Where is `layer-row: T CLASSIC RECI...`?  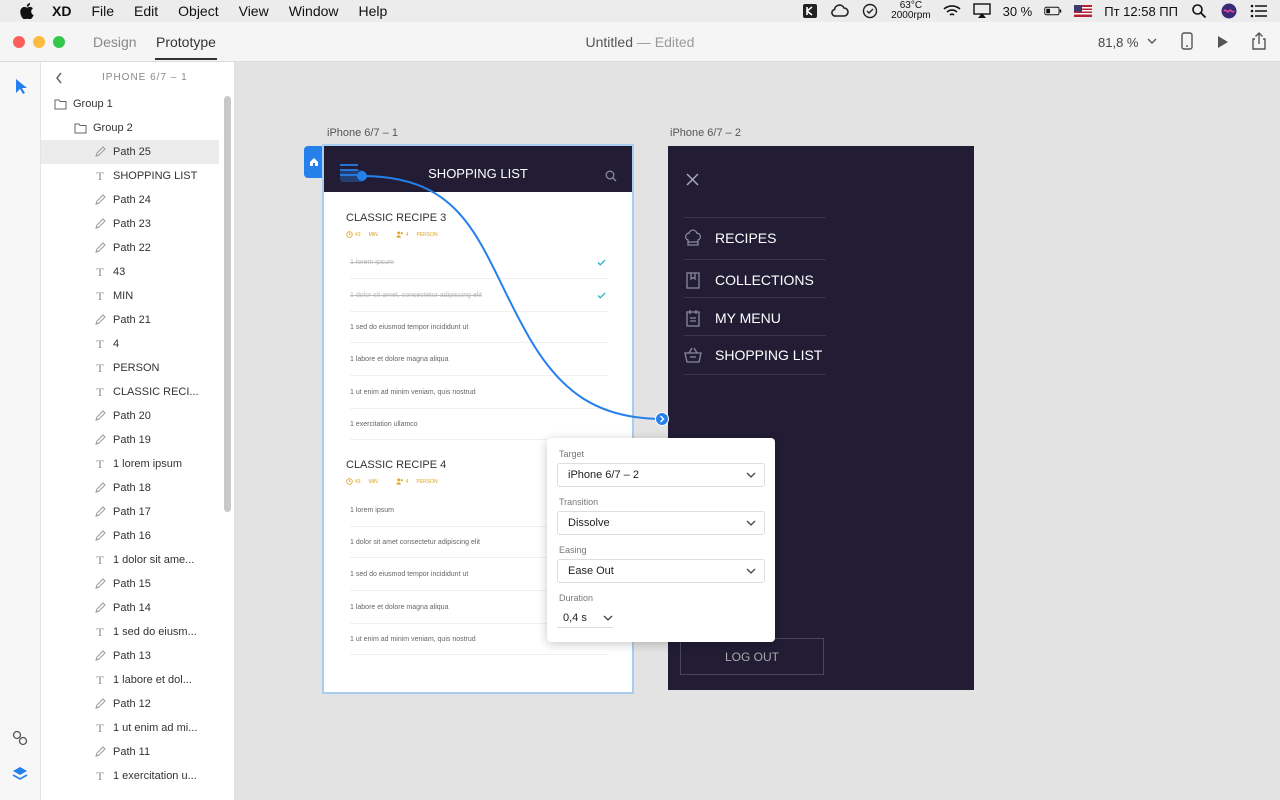 layer-row: T CLASSIC RECI... is located at coordinates (130, 392).